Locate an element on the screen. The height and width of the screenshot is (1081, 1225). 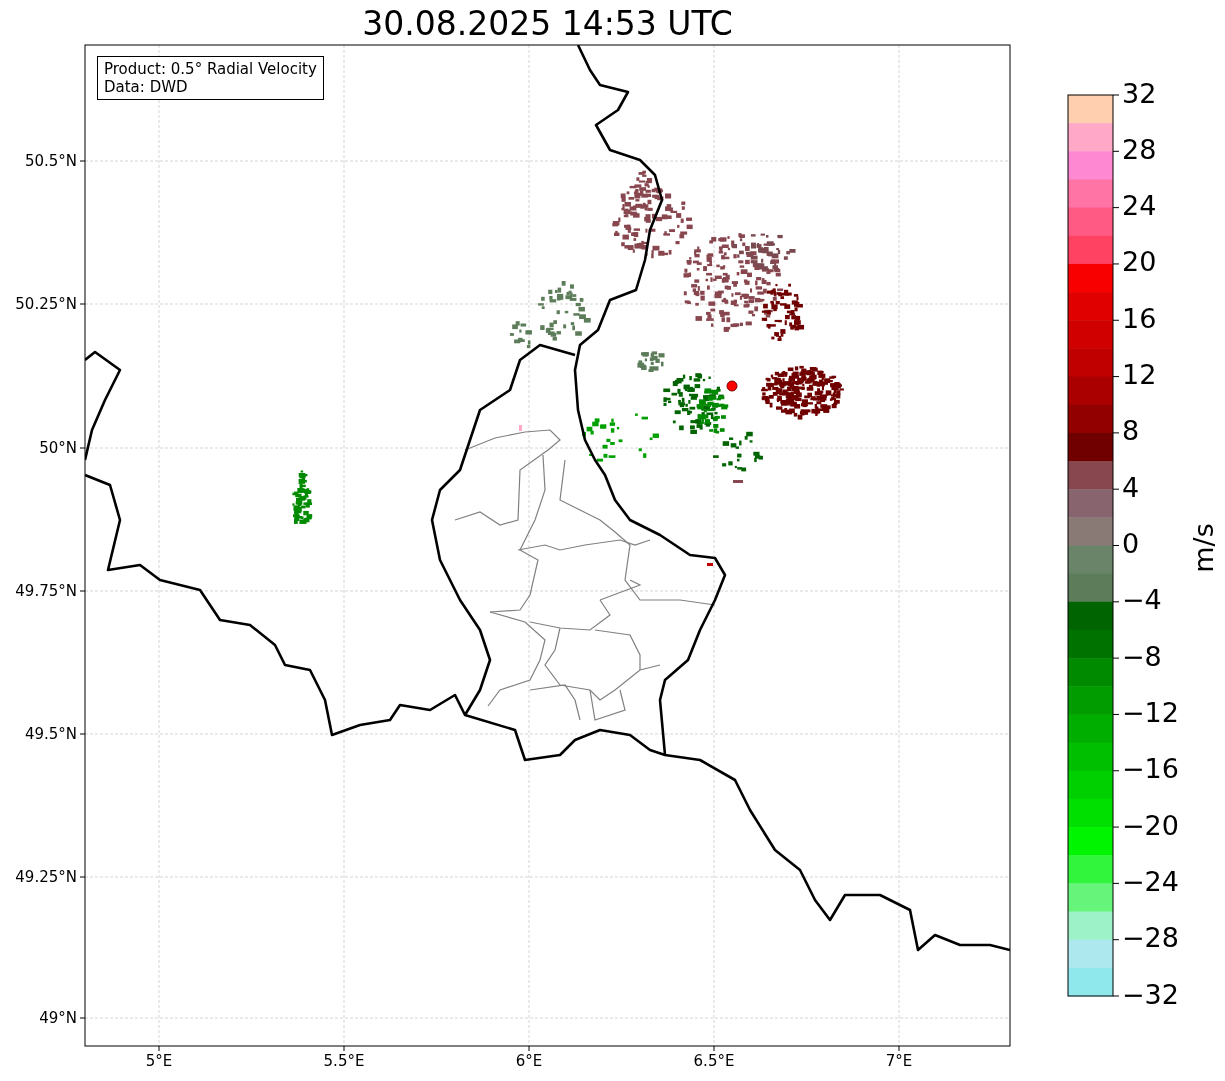
colorbar-tick-label: 12 is located at coordinates (1139, 375).